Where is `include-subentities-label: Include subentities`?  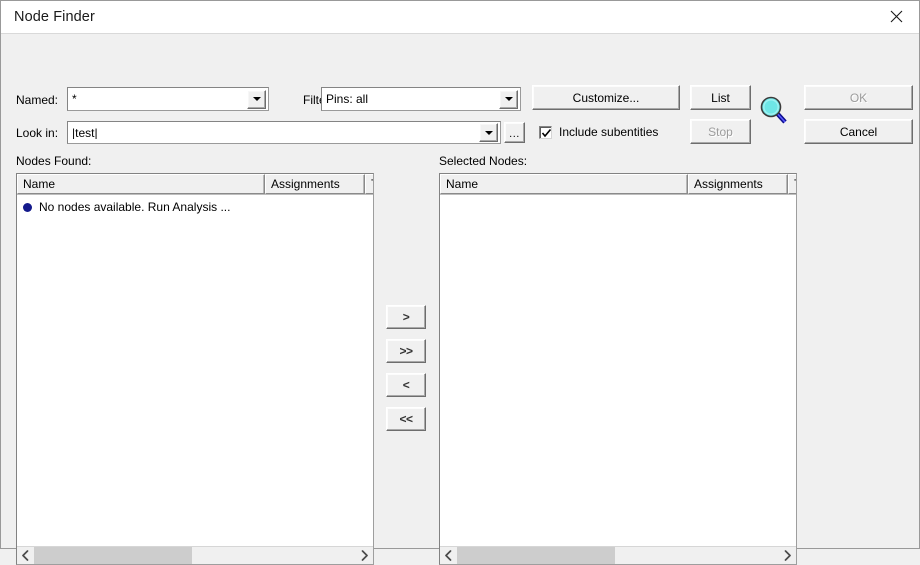 include-subentities-label: Include subentities is located at coordinates (609, 132).